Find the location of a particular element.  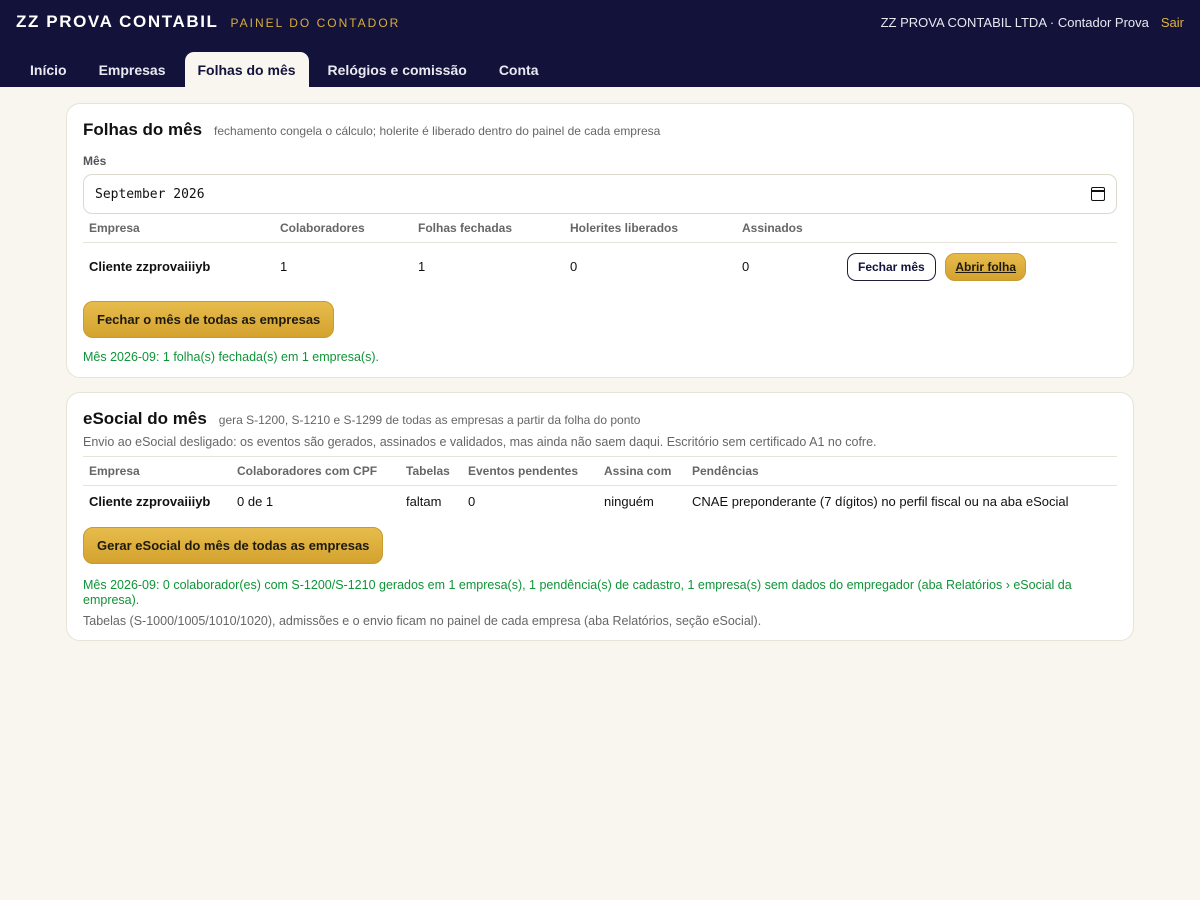

col-assina-com: Assina com is located at coordinates (642, 471).